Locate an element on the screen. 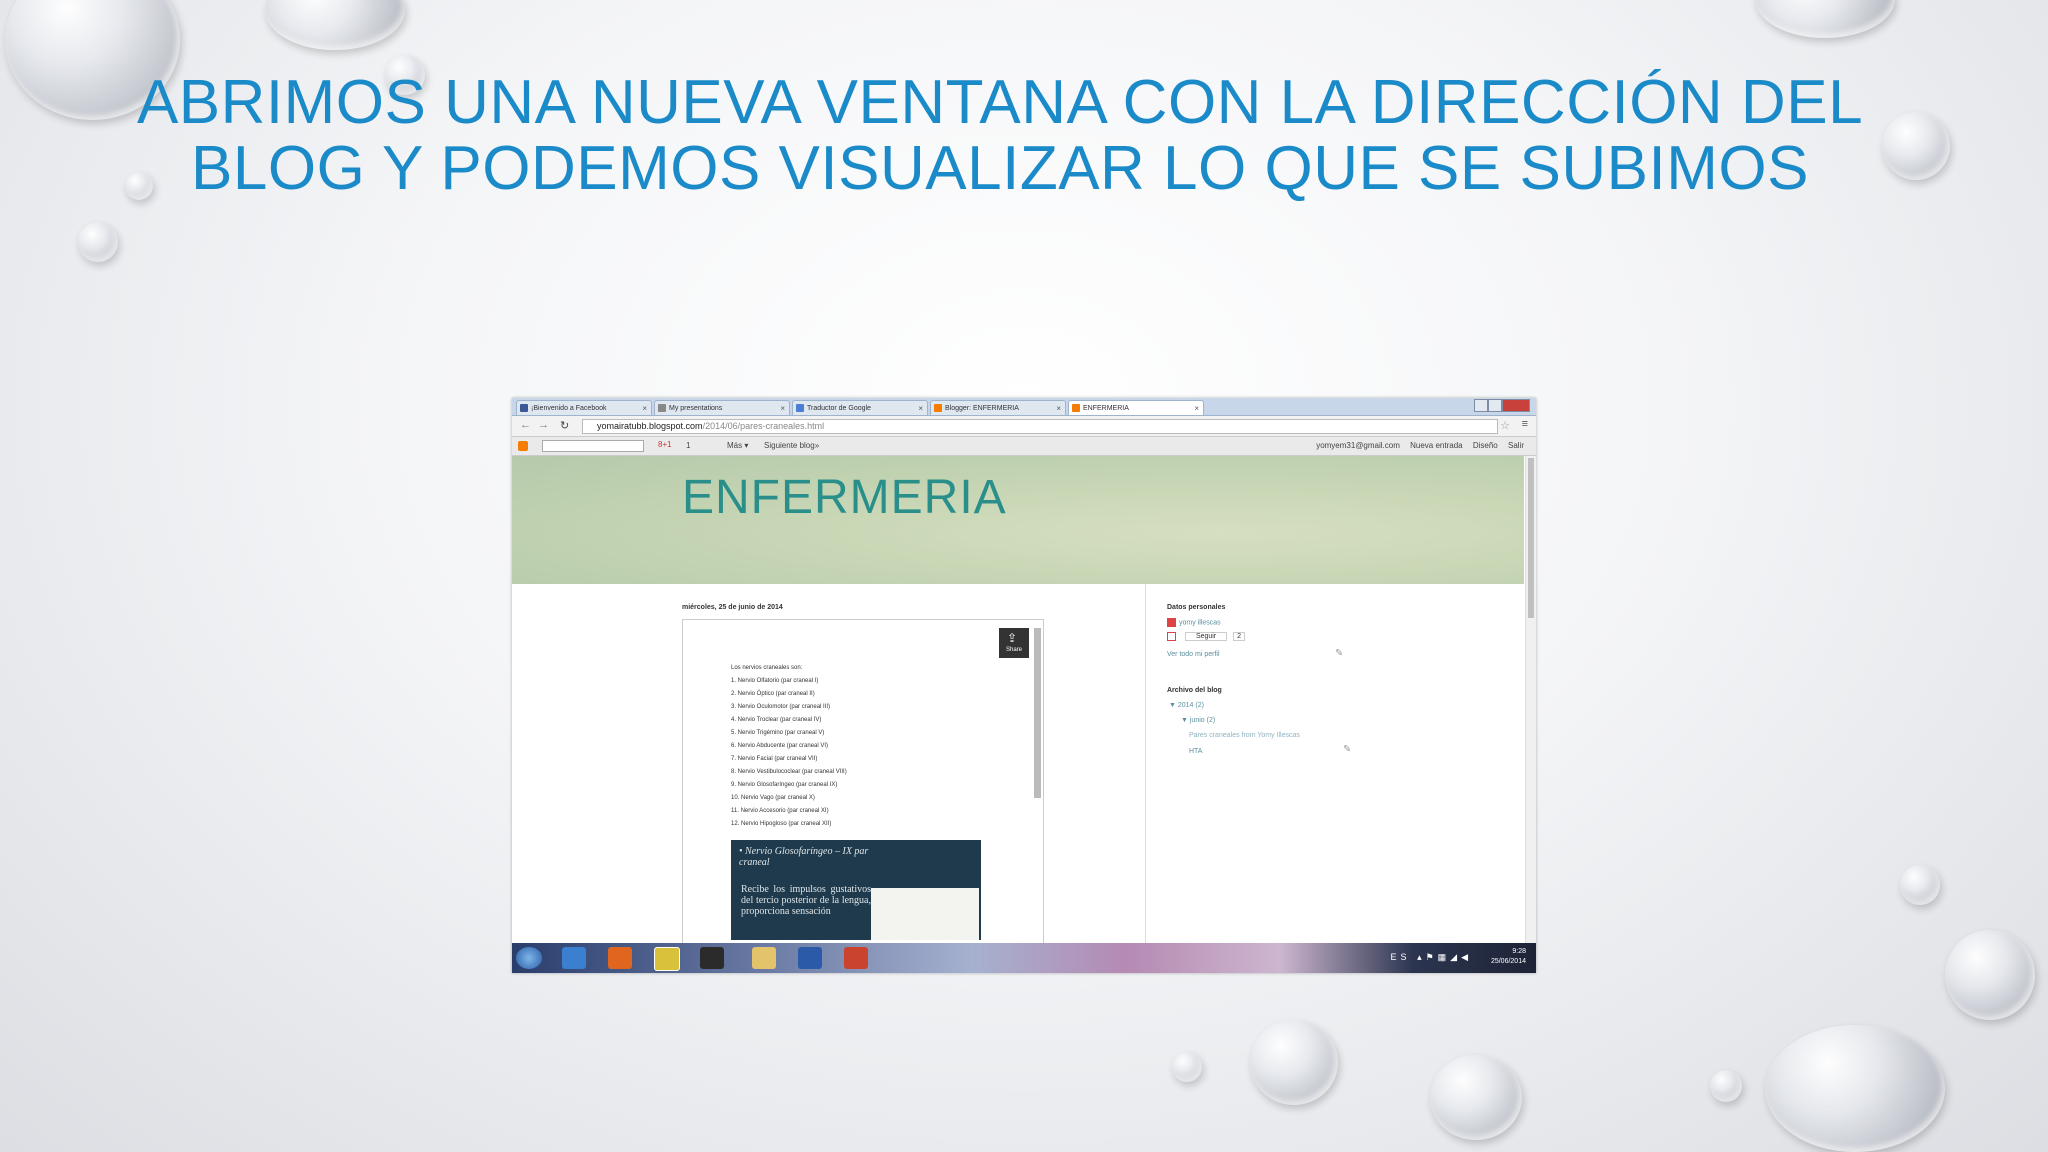  clock: 9:28 25/06/2014 is located at coordinates (1508, 957).